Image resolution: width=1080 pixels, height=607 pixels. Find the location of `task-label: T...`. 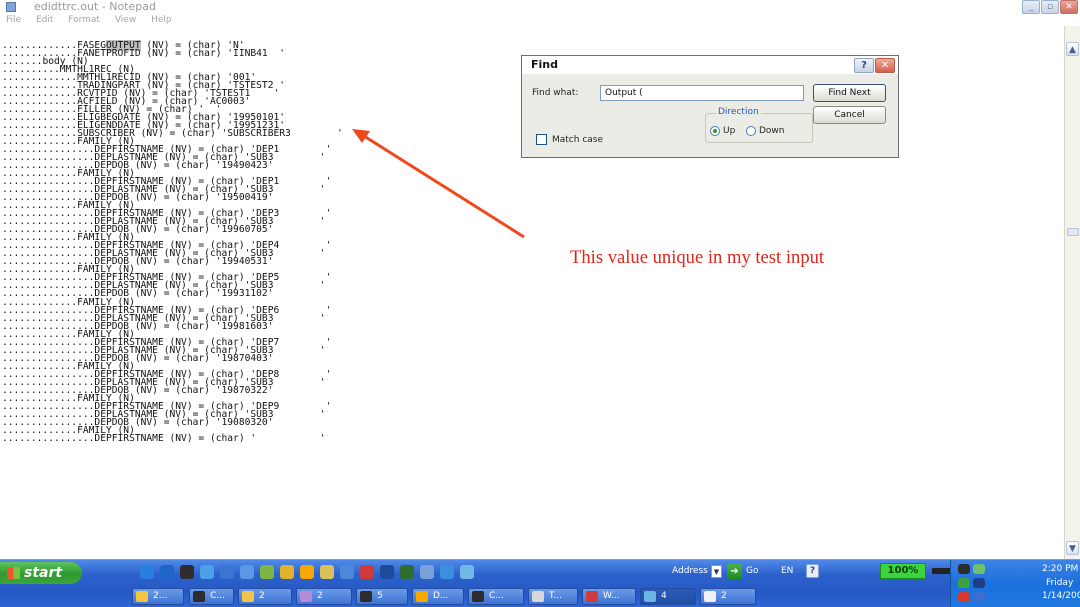

task-label: T... is located at coordinates (556, 596).